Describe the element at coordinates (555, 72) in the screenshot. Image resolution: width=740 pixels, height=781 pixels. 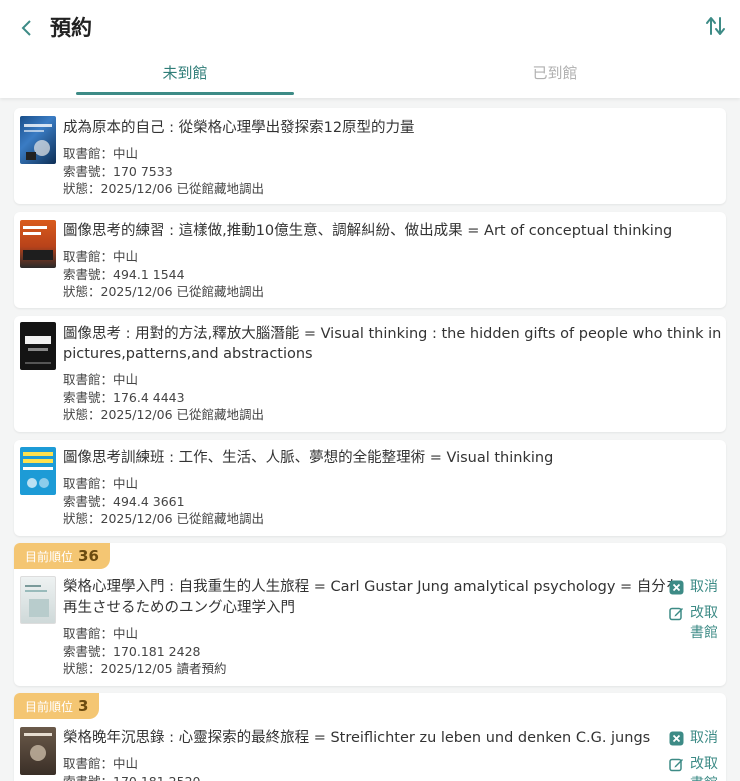
I see `tab-arrived: 已到館` at that location.